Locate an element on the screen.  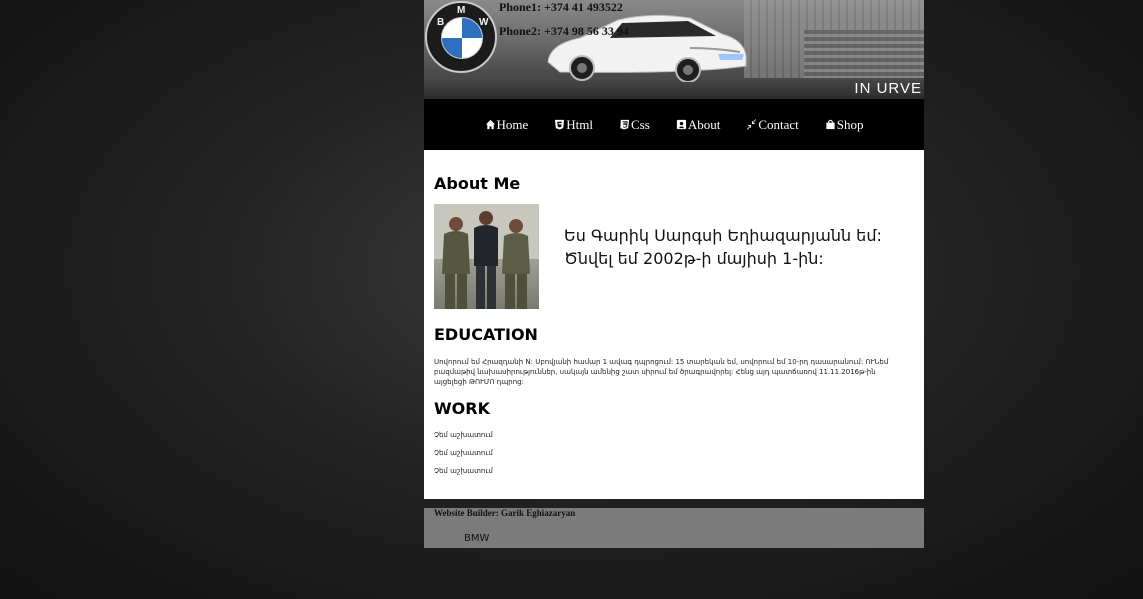
compress-icon is located at coordinates (752, 124).